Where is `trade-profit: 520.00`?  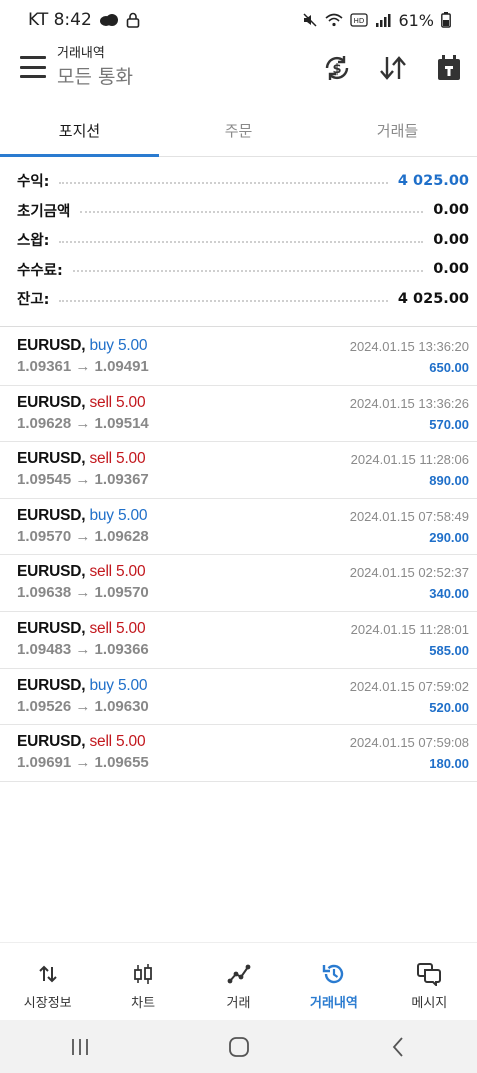 trade-profit: 520.00 is located at coordinates (449, 707).